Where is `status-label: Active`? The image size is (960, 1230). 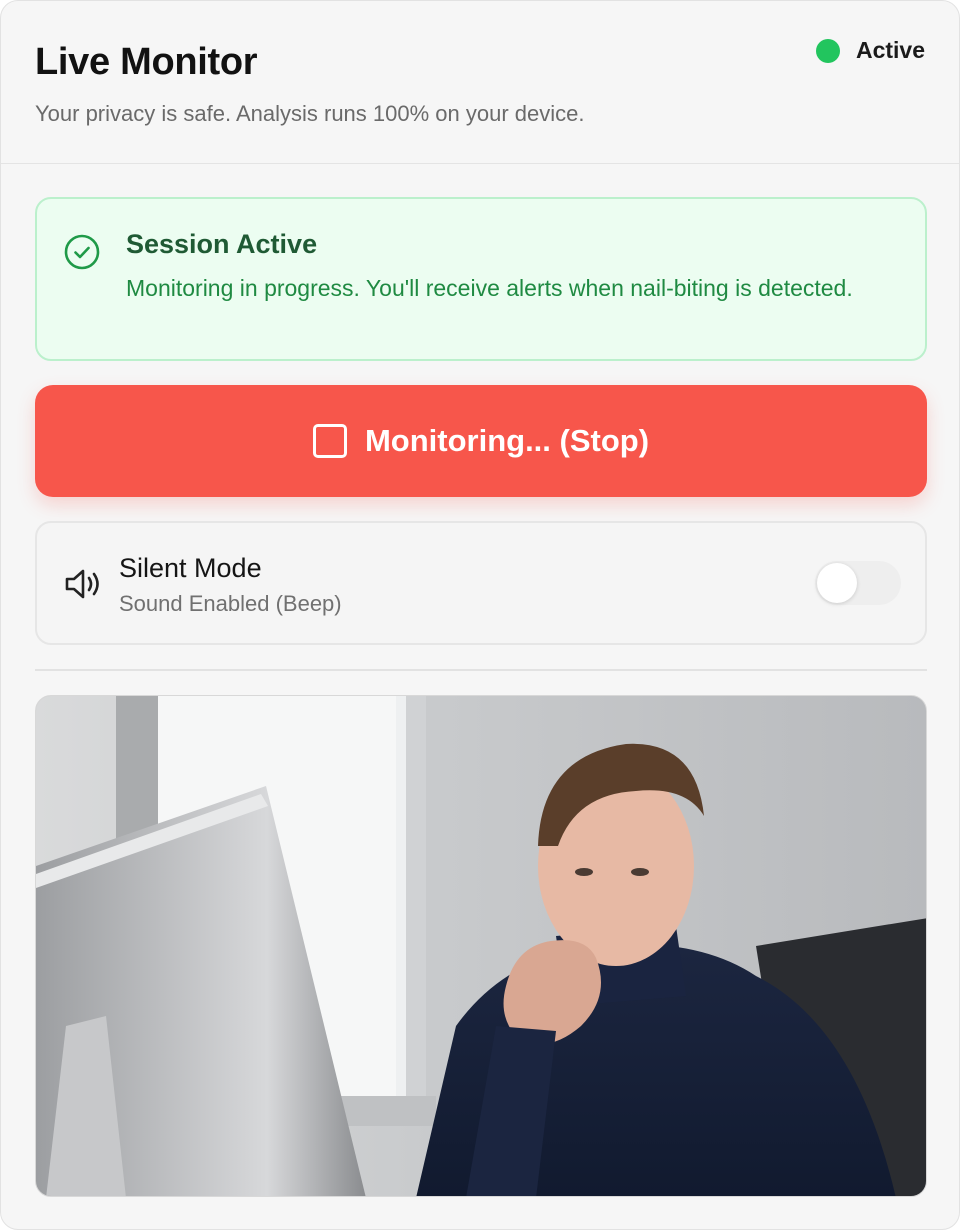 status-label: Active is located at coordinates (890, 50).